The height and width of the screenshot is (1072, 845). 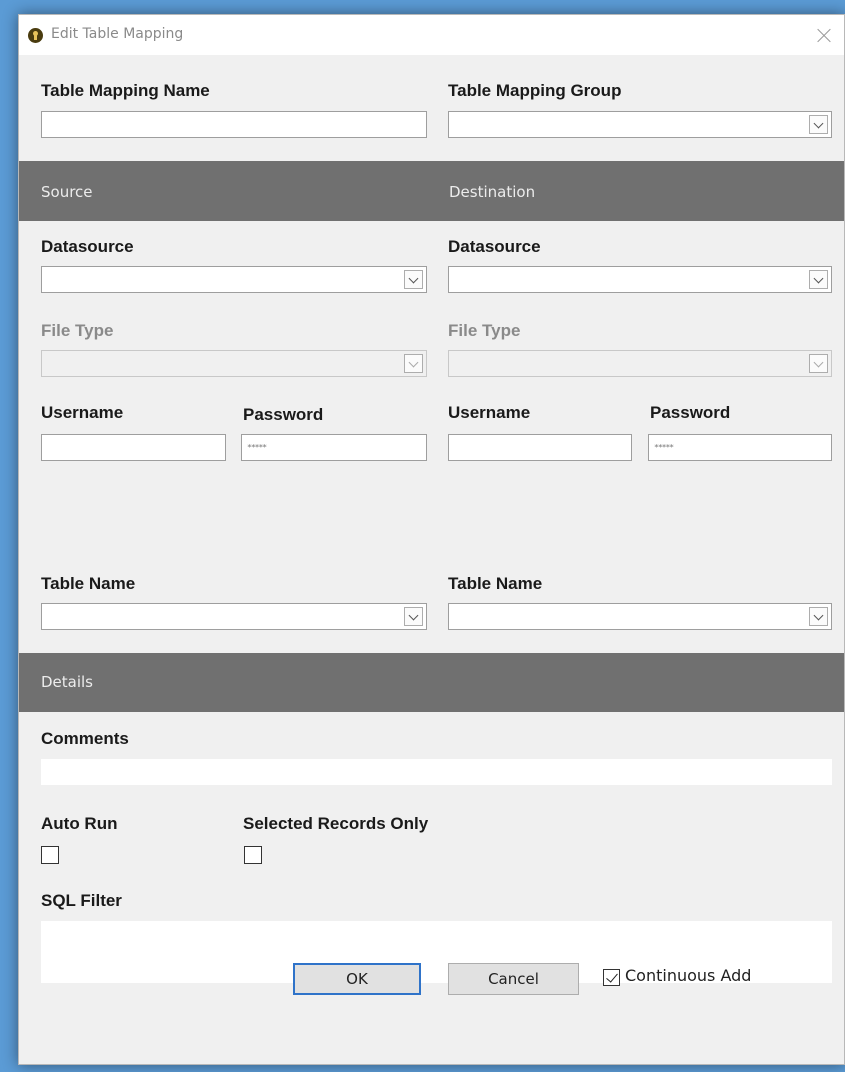 I want to click on source-filetype-select, so click(x=234, y=363).